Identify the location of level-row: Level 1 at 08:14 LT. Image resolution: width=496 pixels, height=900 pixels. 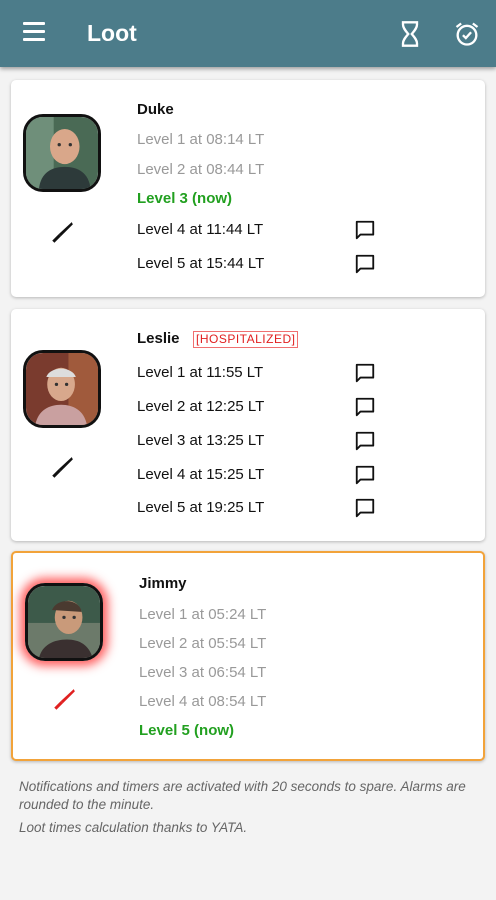
(201, 139).